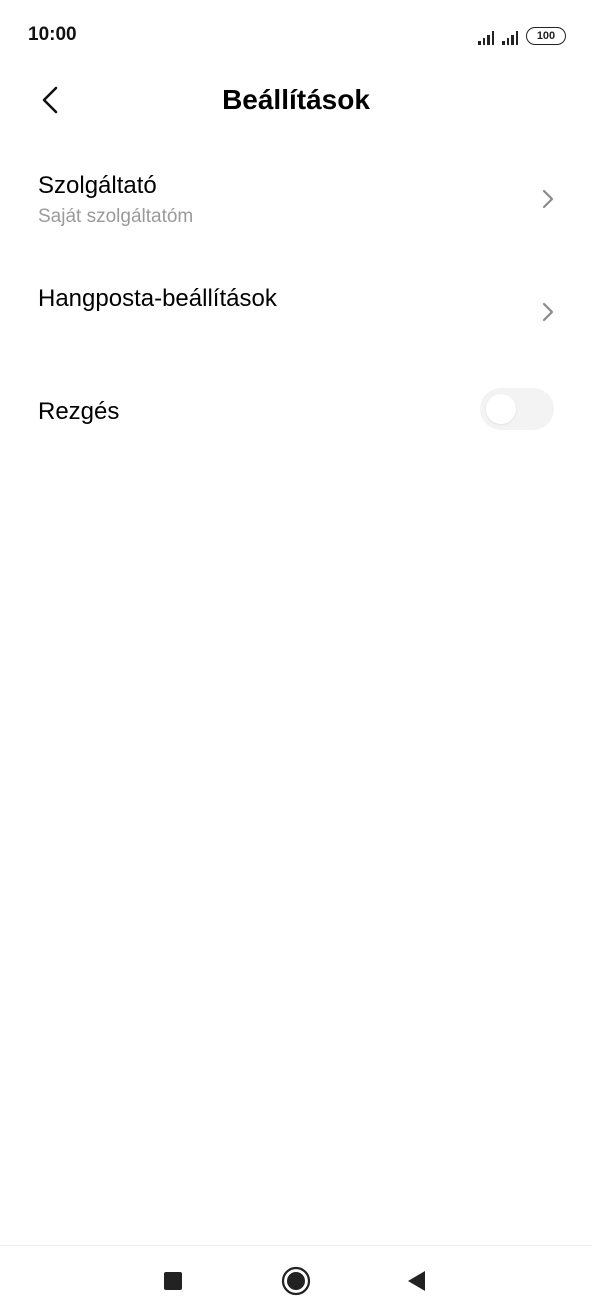 The height and width of the screenshot is (1316, 592). What do you see at coordinates (296, 329) in the screenshot?
I see `settings-item-voicemail: Hangposta-beállítások` at bounding box center [296, 329].